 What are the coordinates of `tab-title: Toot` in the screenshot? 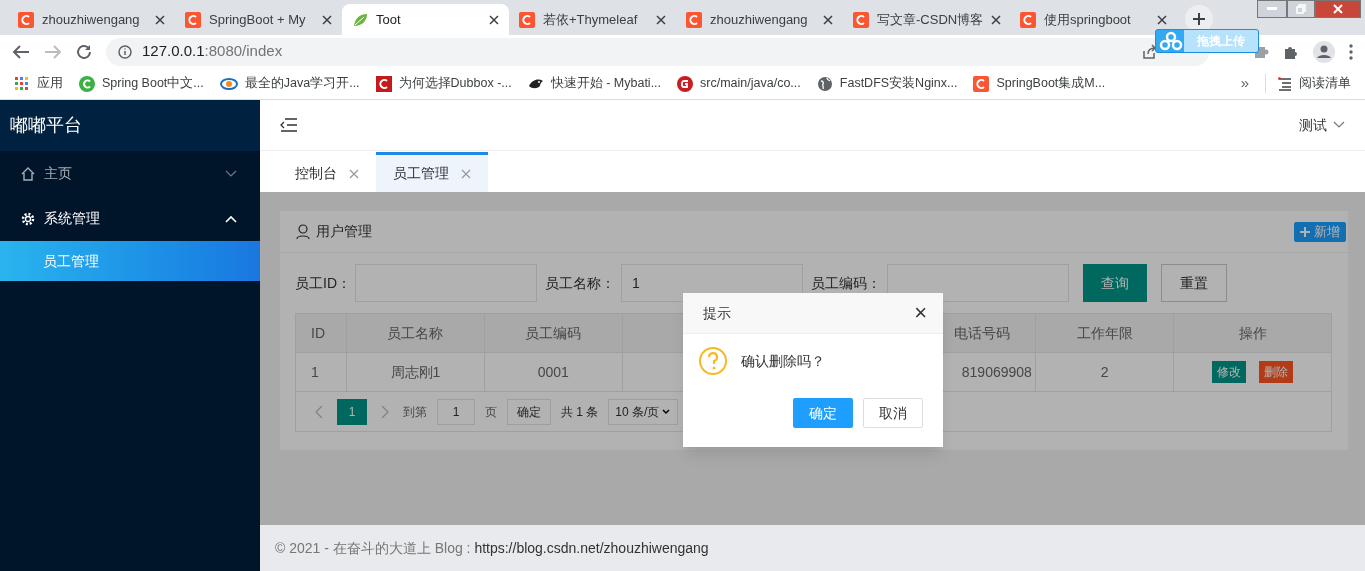 It's located at (389, 19).